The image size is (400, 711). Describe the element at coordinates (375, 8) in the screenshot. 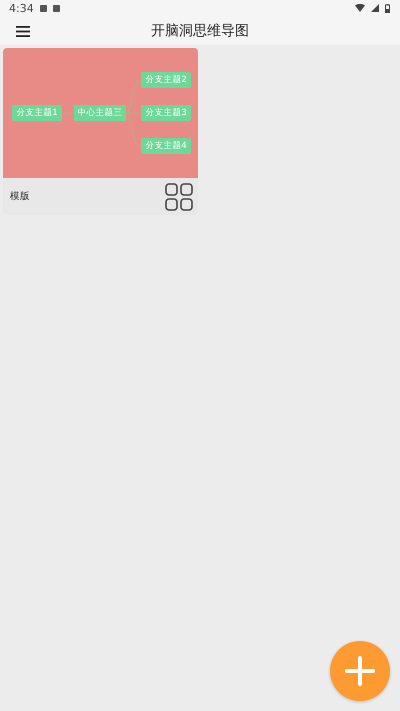

I see `signal-icon` at that location.